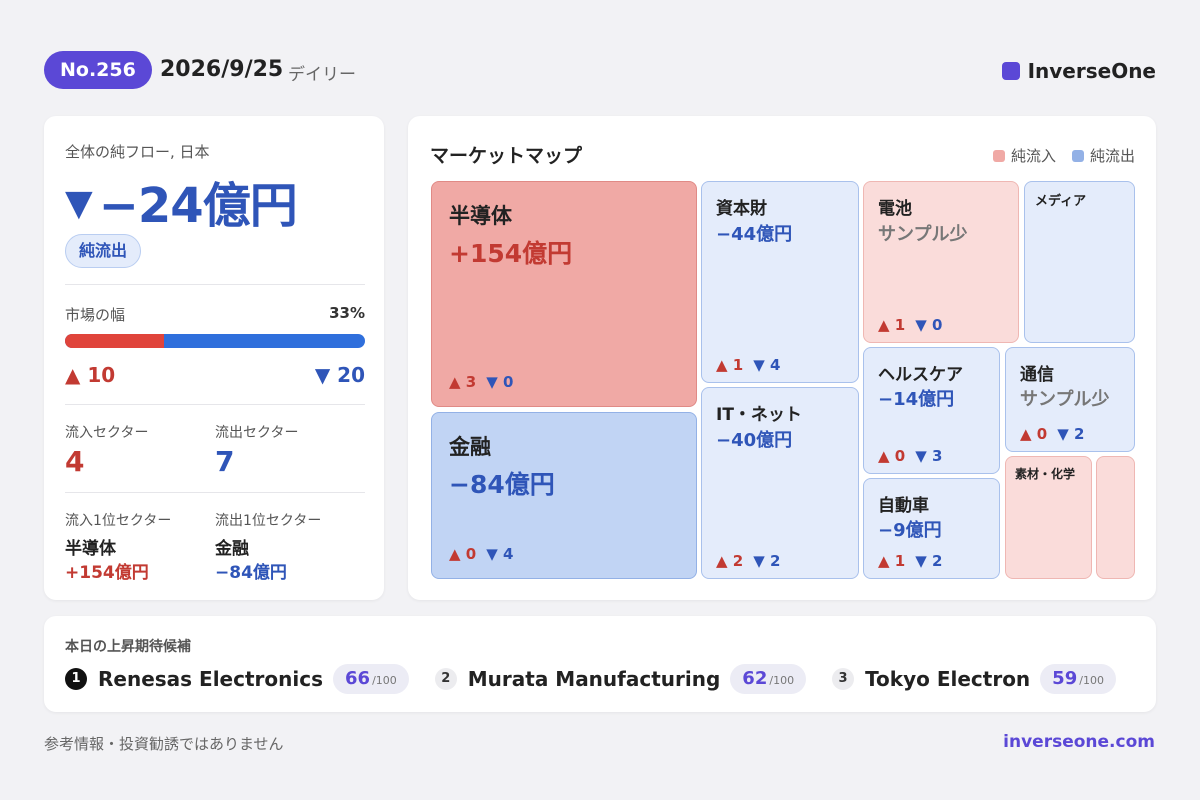 The width and height of the screenshot is (1200, 800). Describe the element at coordinates (222, 69) in the screenshot. I see `report-date: 2026/9/25` at that location.